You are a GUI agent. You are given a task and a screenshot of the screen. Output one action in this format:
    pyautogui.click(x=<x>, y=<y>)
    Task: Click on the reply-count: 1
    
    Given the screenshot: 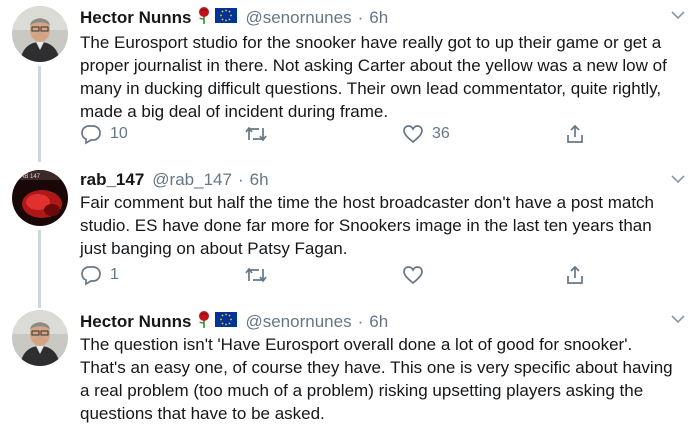 What is the action you would take?
    pyautogui.click(x=114, y=274)
    